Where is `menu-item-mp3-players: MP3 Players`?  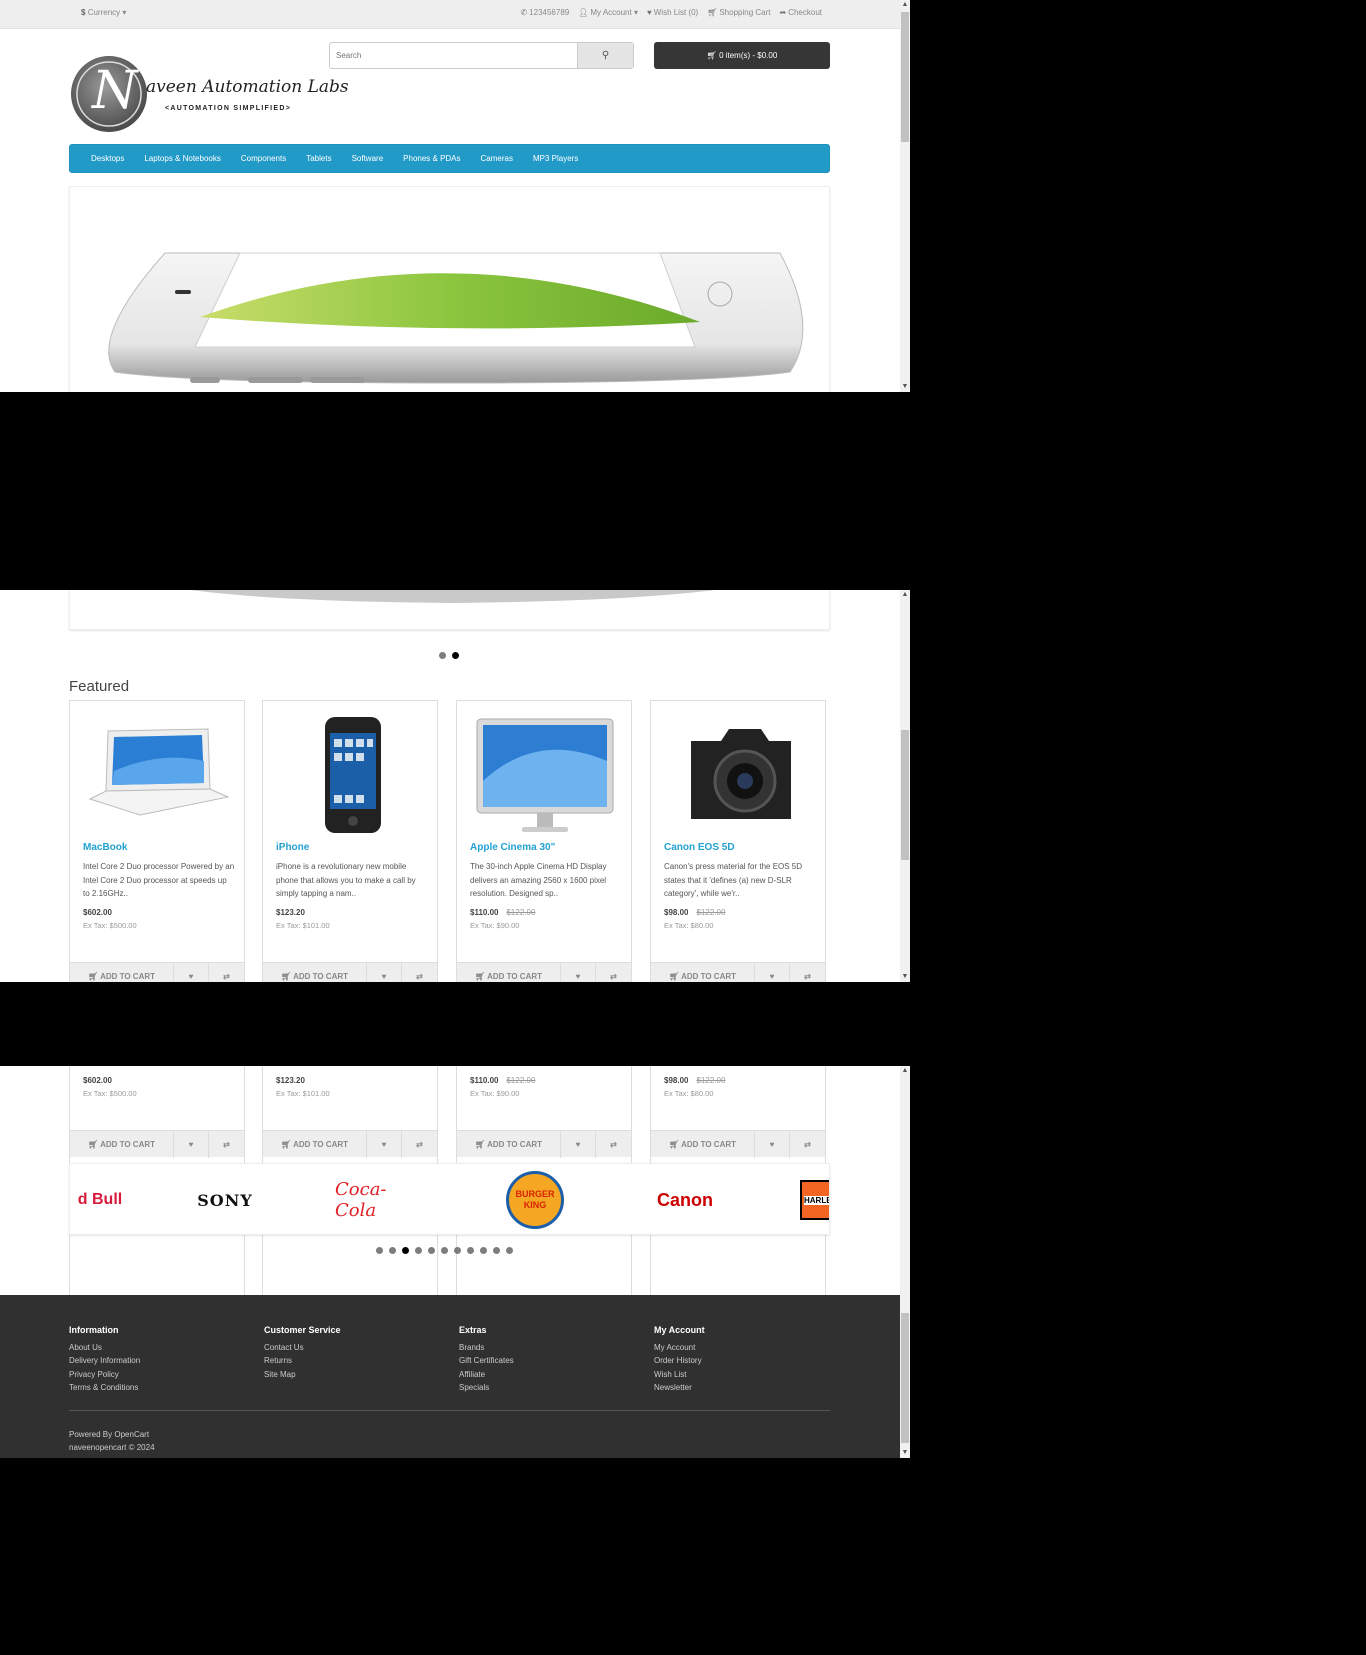 menu-item-mp3-players: MP3 Players is located at coordinates (555, 158).